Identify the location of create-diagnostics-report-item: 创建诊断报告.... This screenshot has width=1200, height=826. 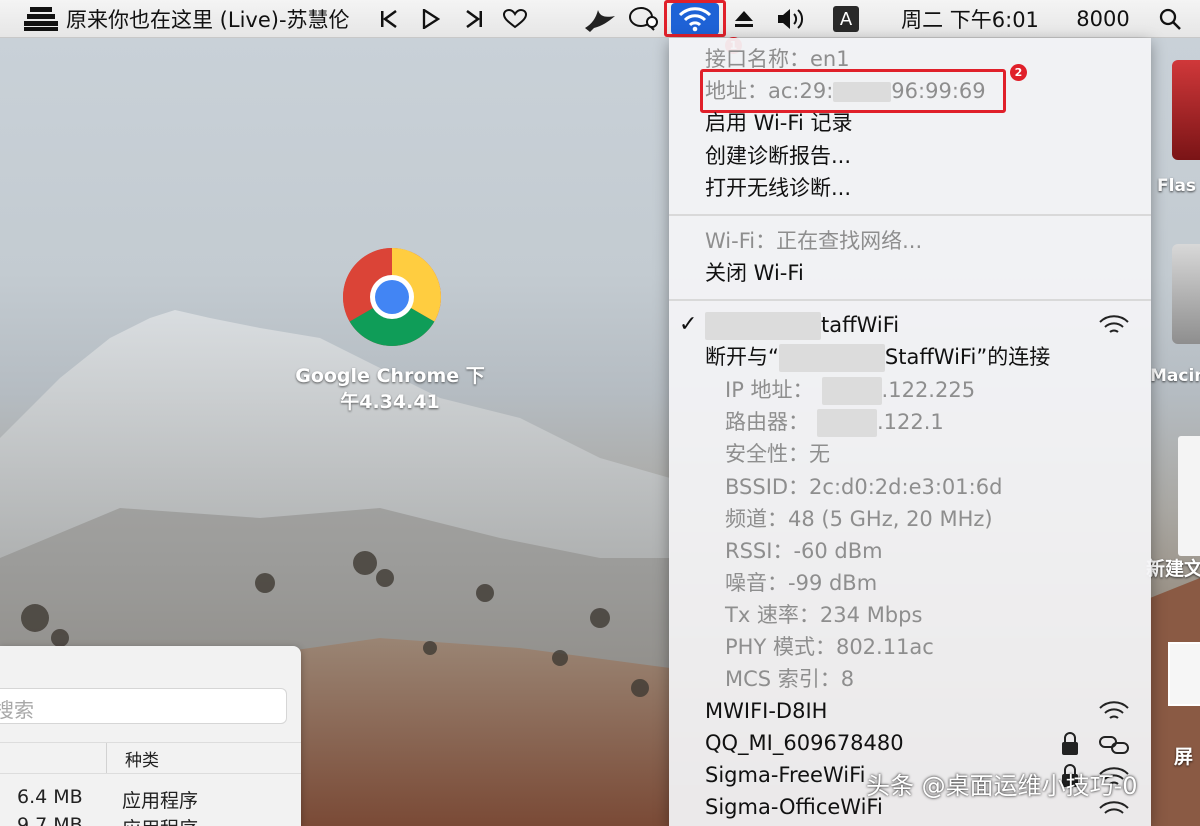
(778, 156).